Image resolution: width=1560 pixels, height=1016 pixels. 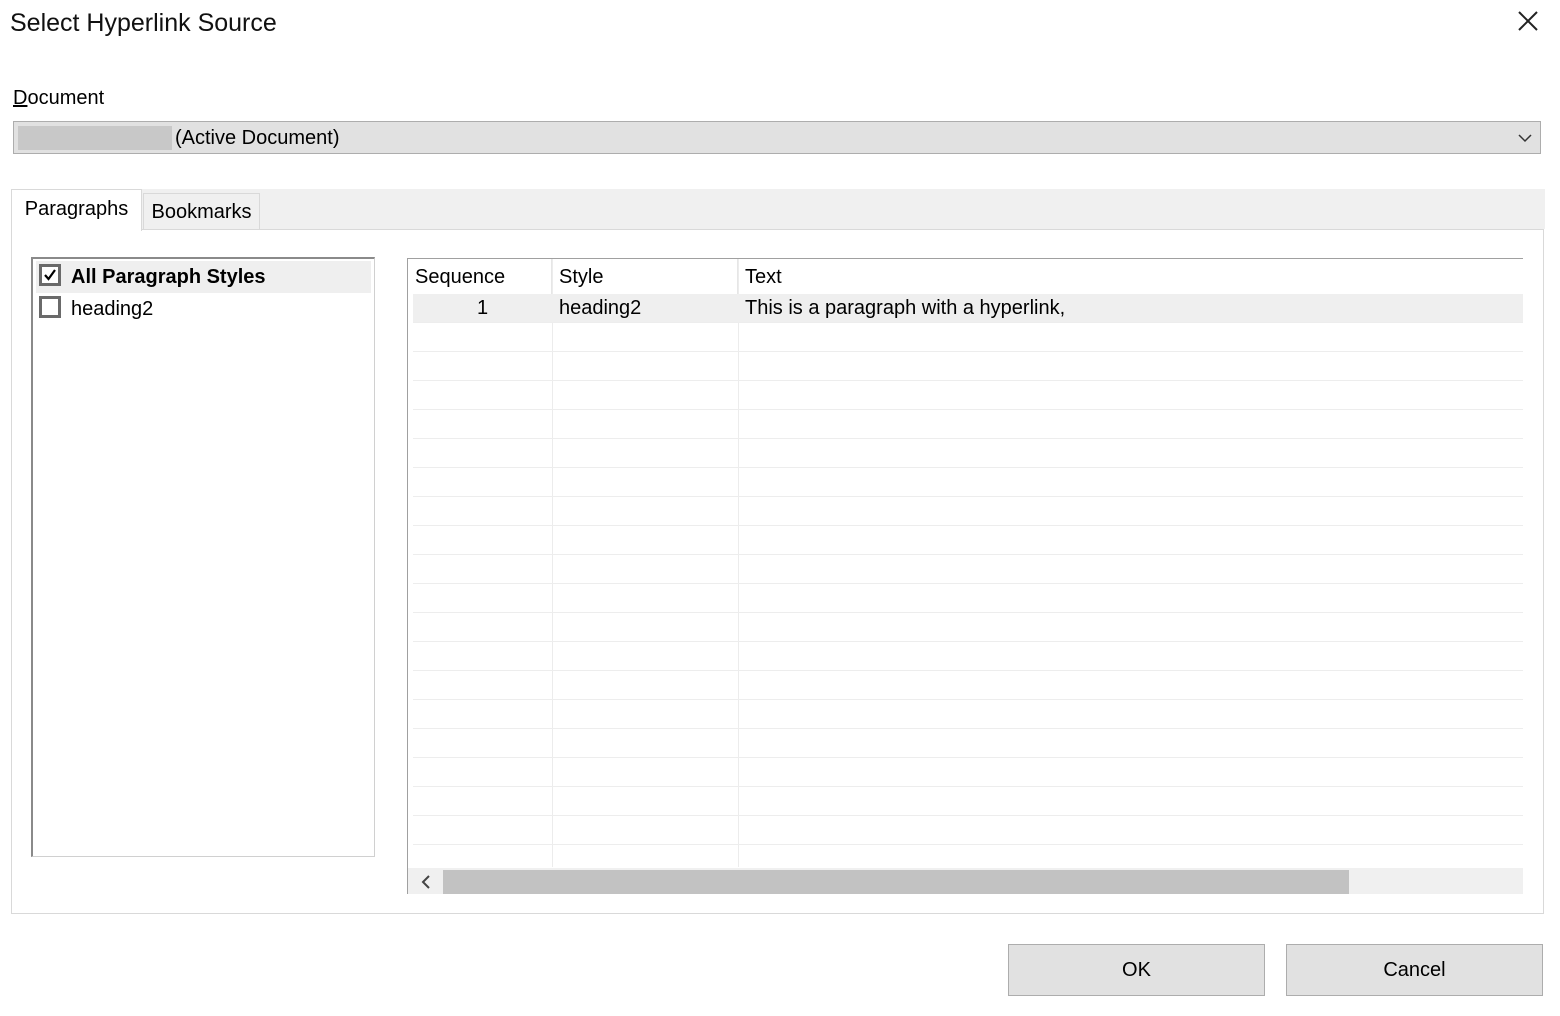 I want to click on document-dropdown-value: (Active Document), so click(x=257, y=138).